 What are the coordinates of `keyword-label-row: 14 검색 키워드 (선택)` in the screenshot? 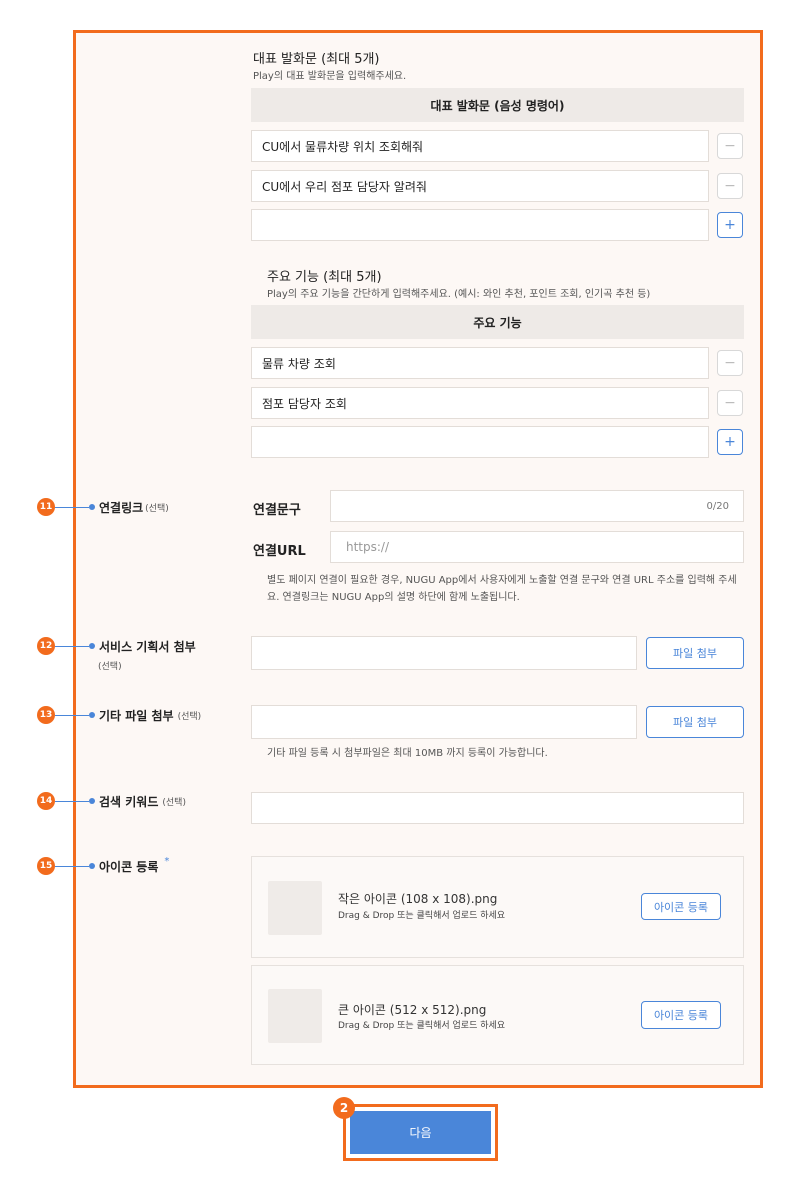 It's located at (111, 801).